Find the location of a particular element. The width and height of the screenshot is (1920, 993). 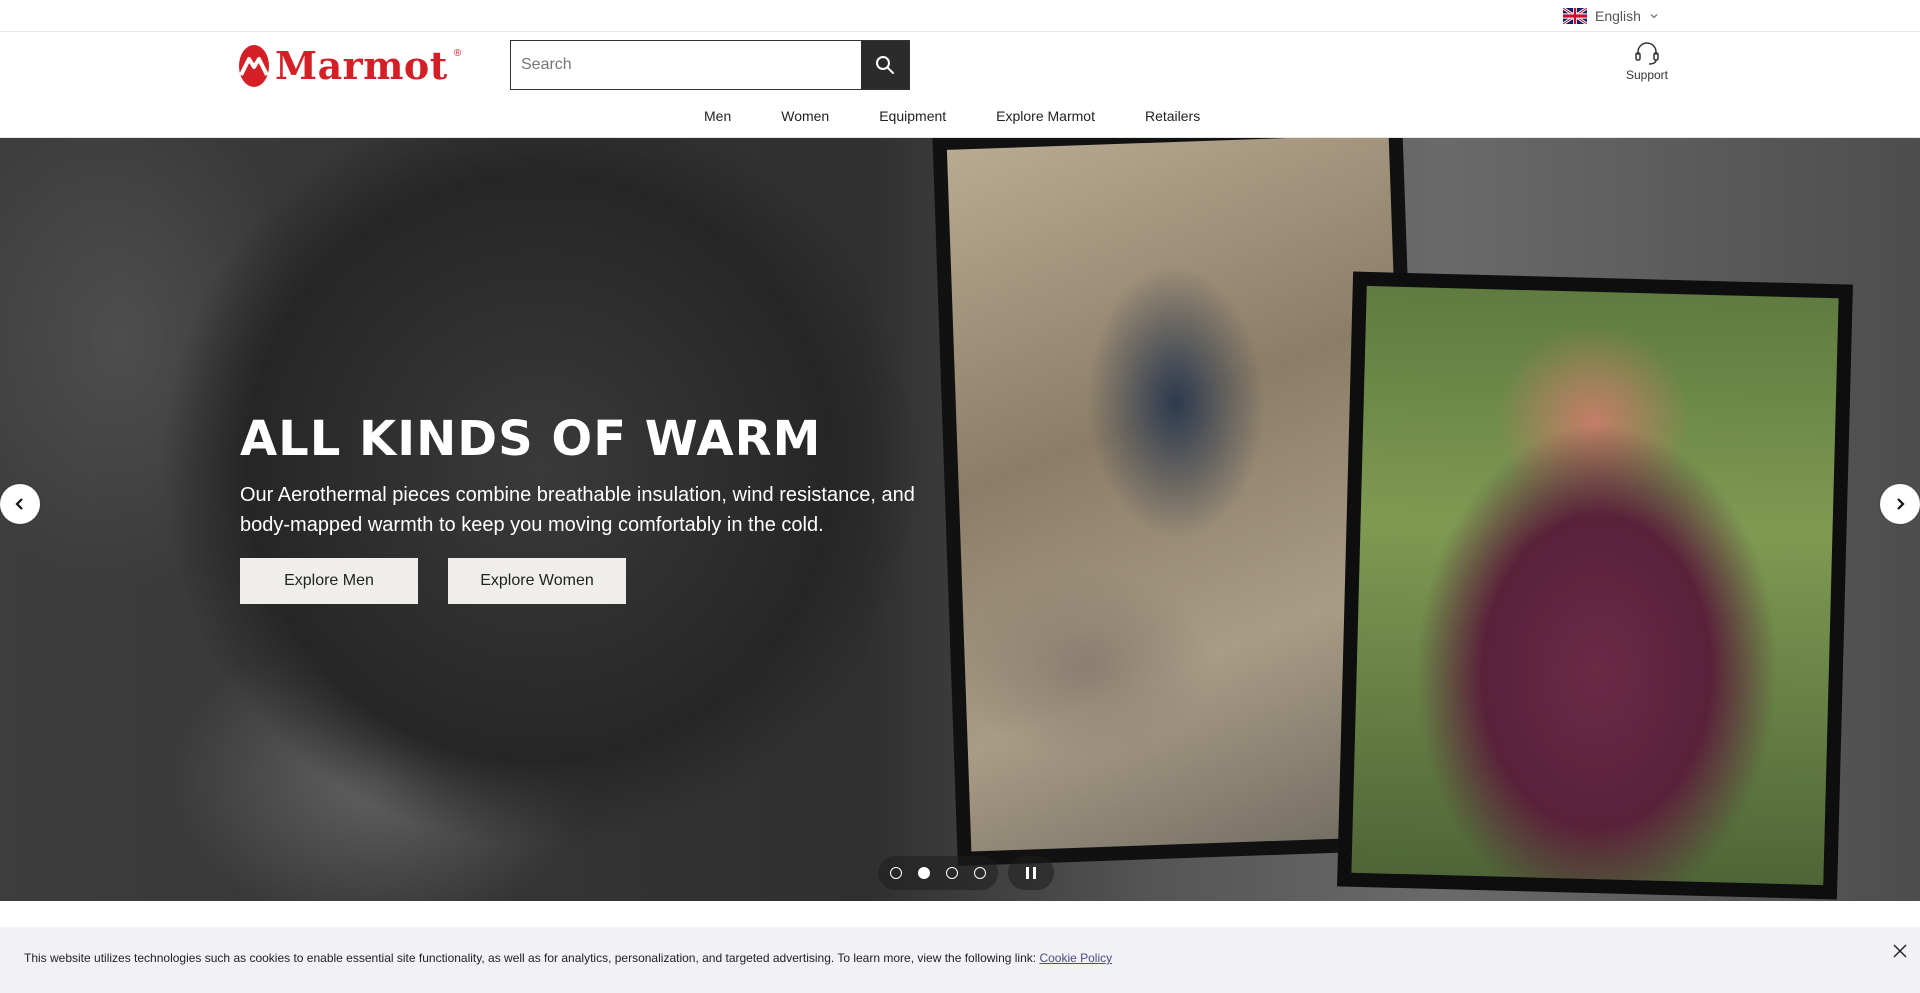

nav-item-men: Men is located at coordinates (717, 116).